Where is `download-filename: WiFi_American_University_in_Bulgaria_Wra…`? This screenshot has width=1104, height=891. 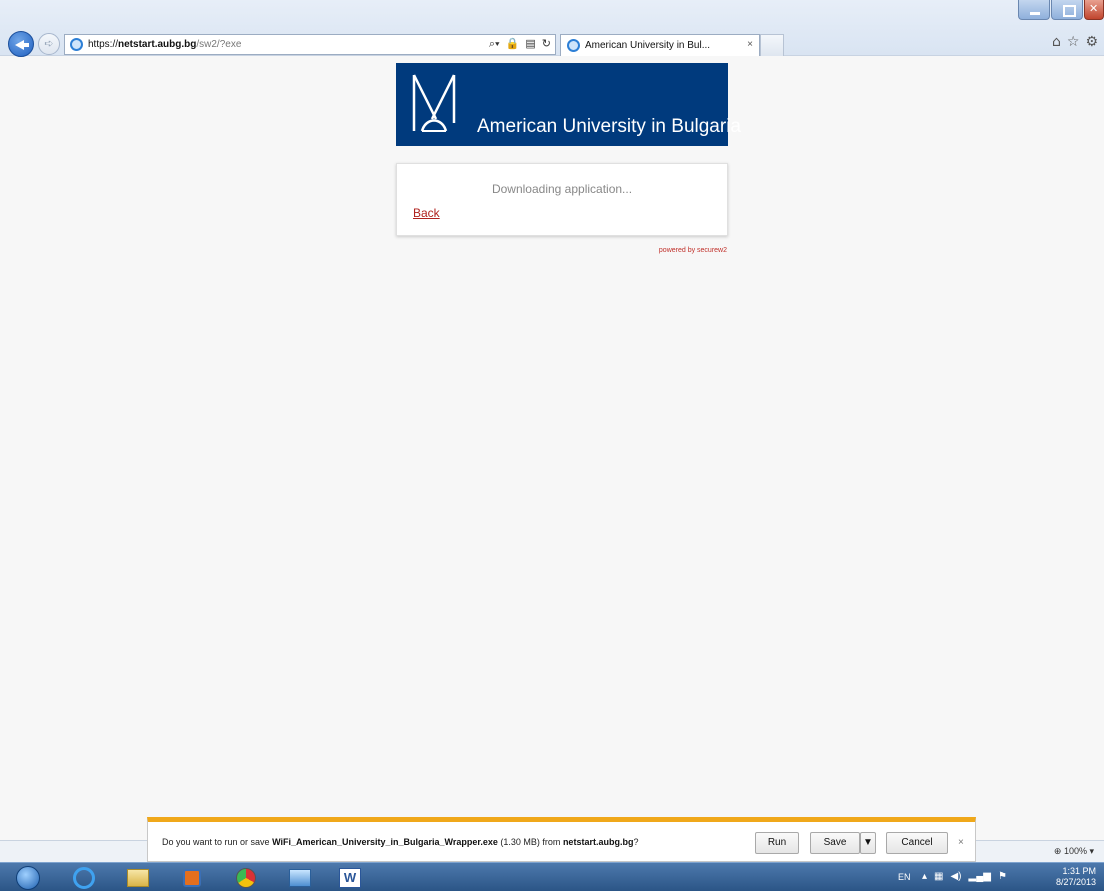
download-filename: WiFi_American_University_in_Bulgaria_Wra… is located at coordinates (385, 842).